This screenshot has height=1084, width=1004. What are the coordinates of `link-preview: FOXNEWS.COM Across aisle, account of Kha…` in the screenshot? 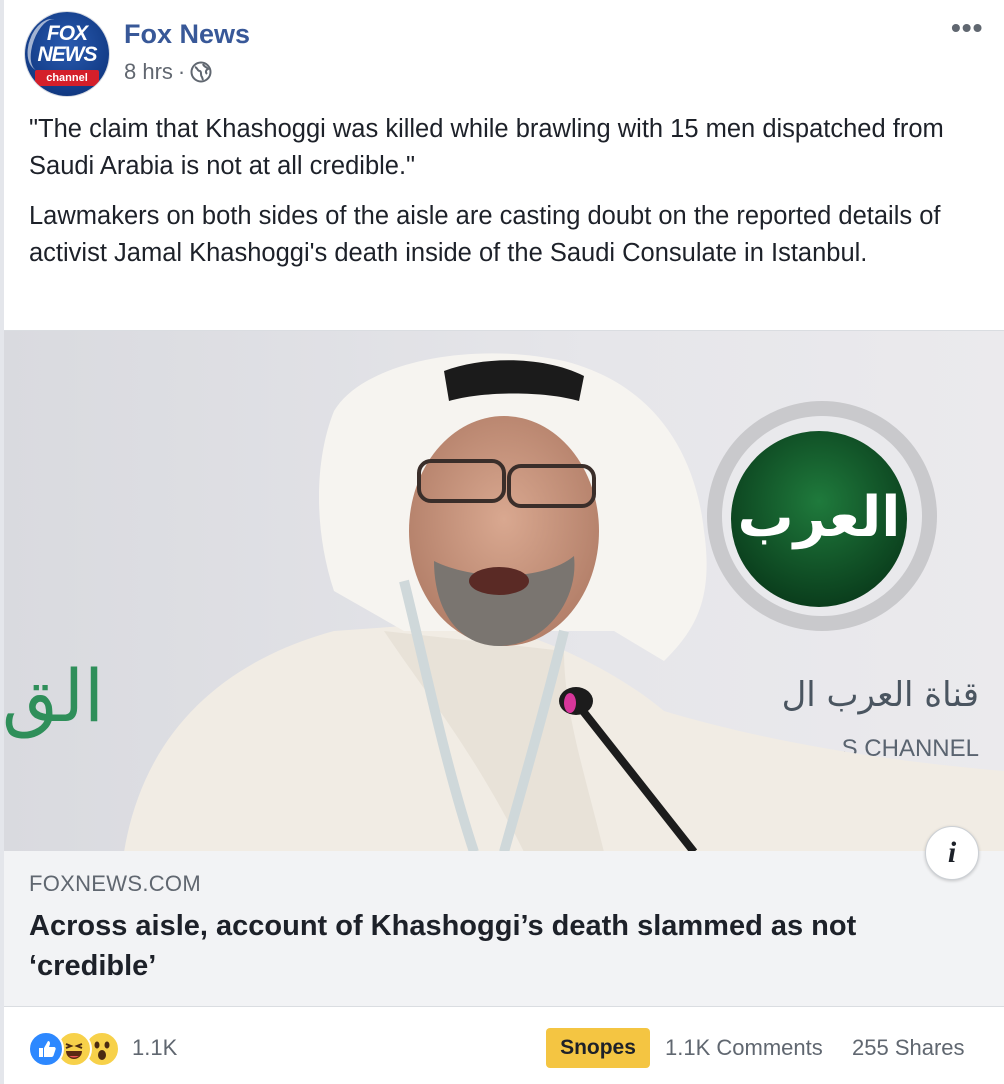 It's located at (504, 929).